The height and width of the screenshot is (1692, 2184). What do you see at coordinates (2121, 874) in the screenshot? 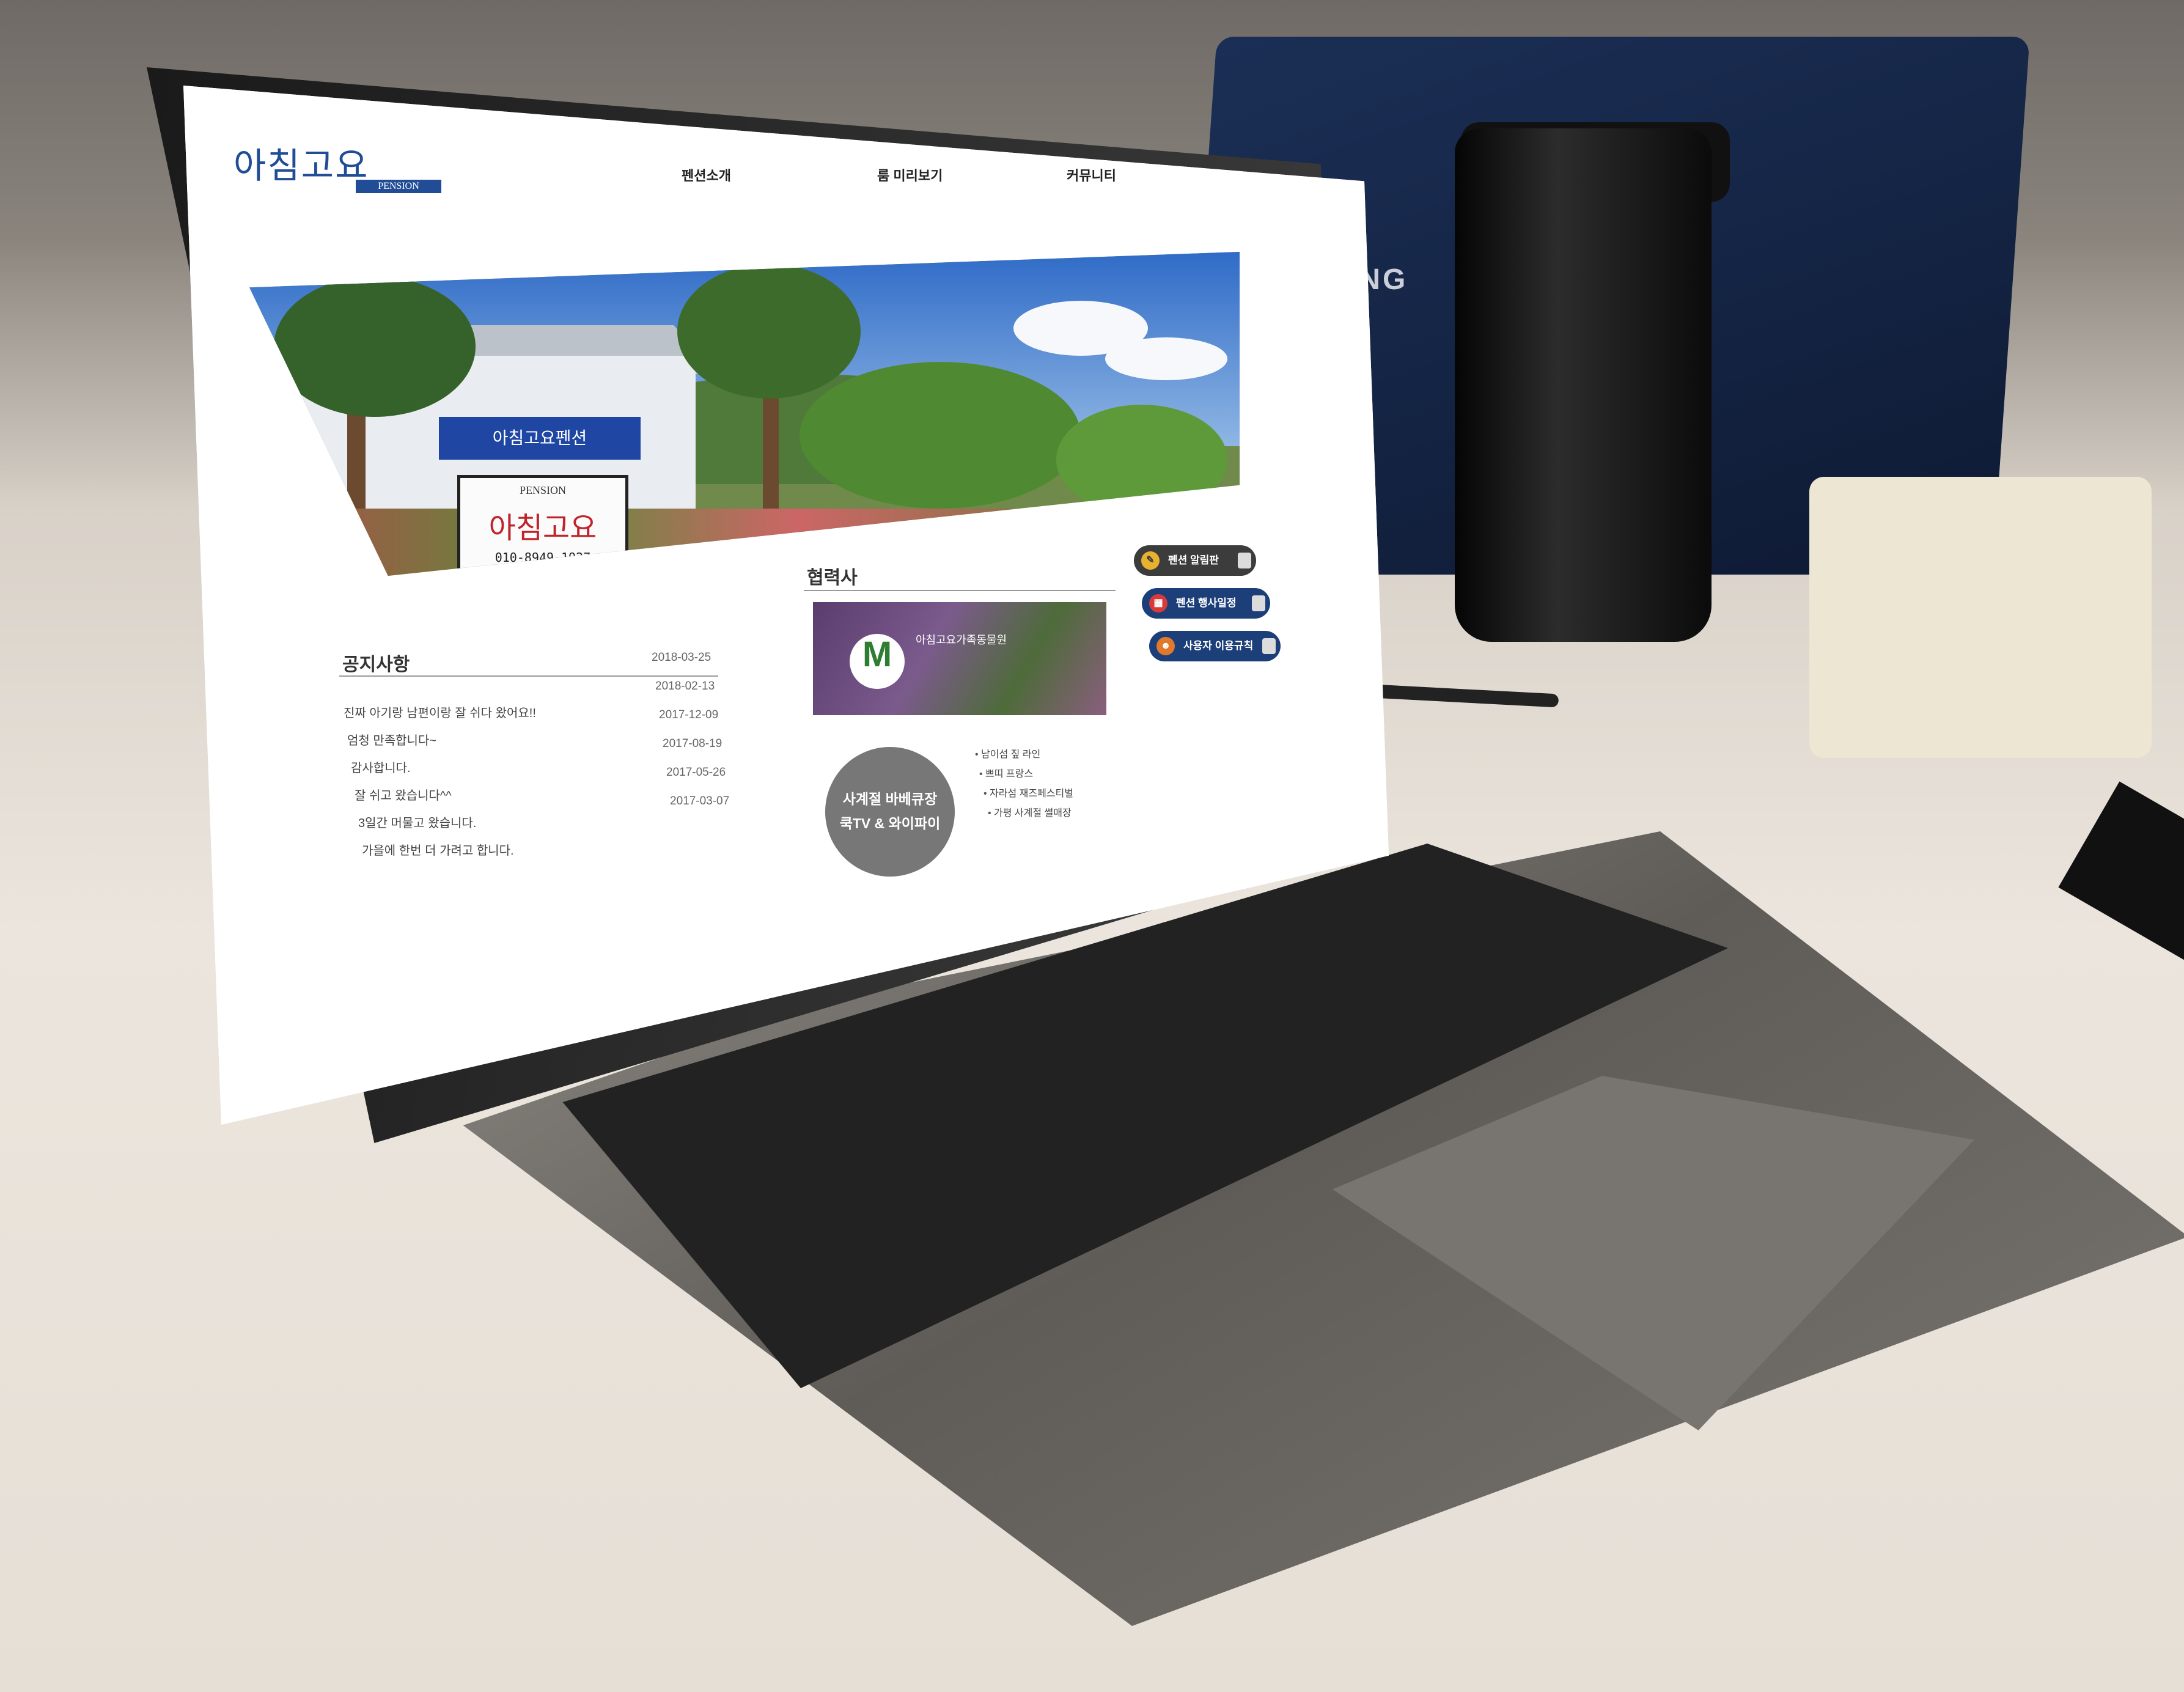
I see `notebook` at bounding box center [2121, 874].